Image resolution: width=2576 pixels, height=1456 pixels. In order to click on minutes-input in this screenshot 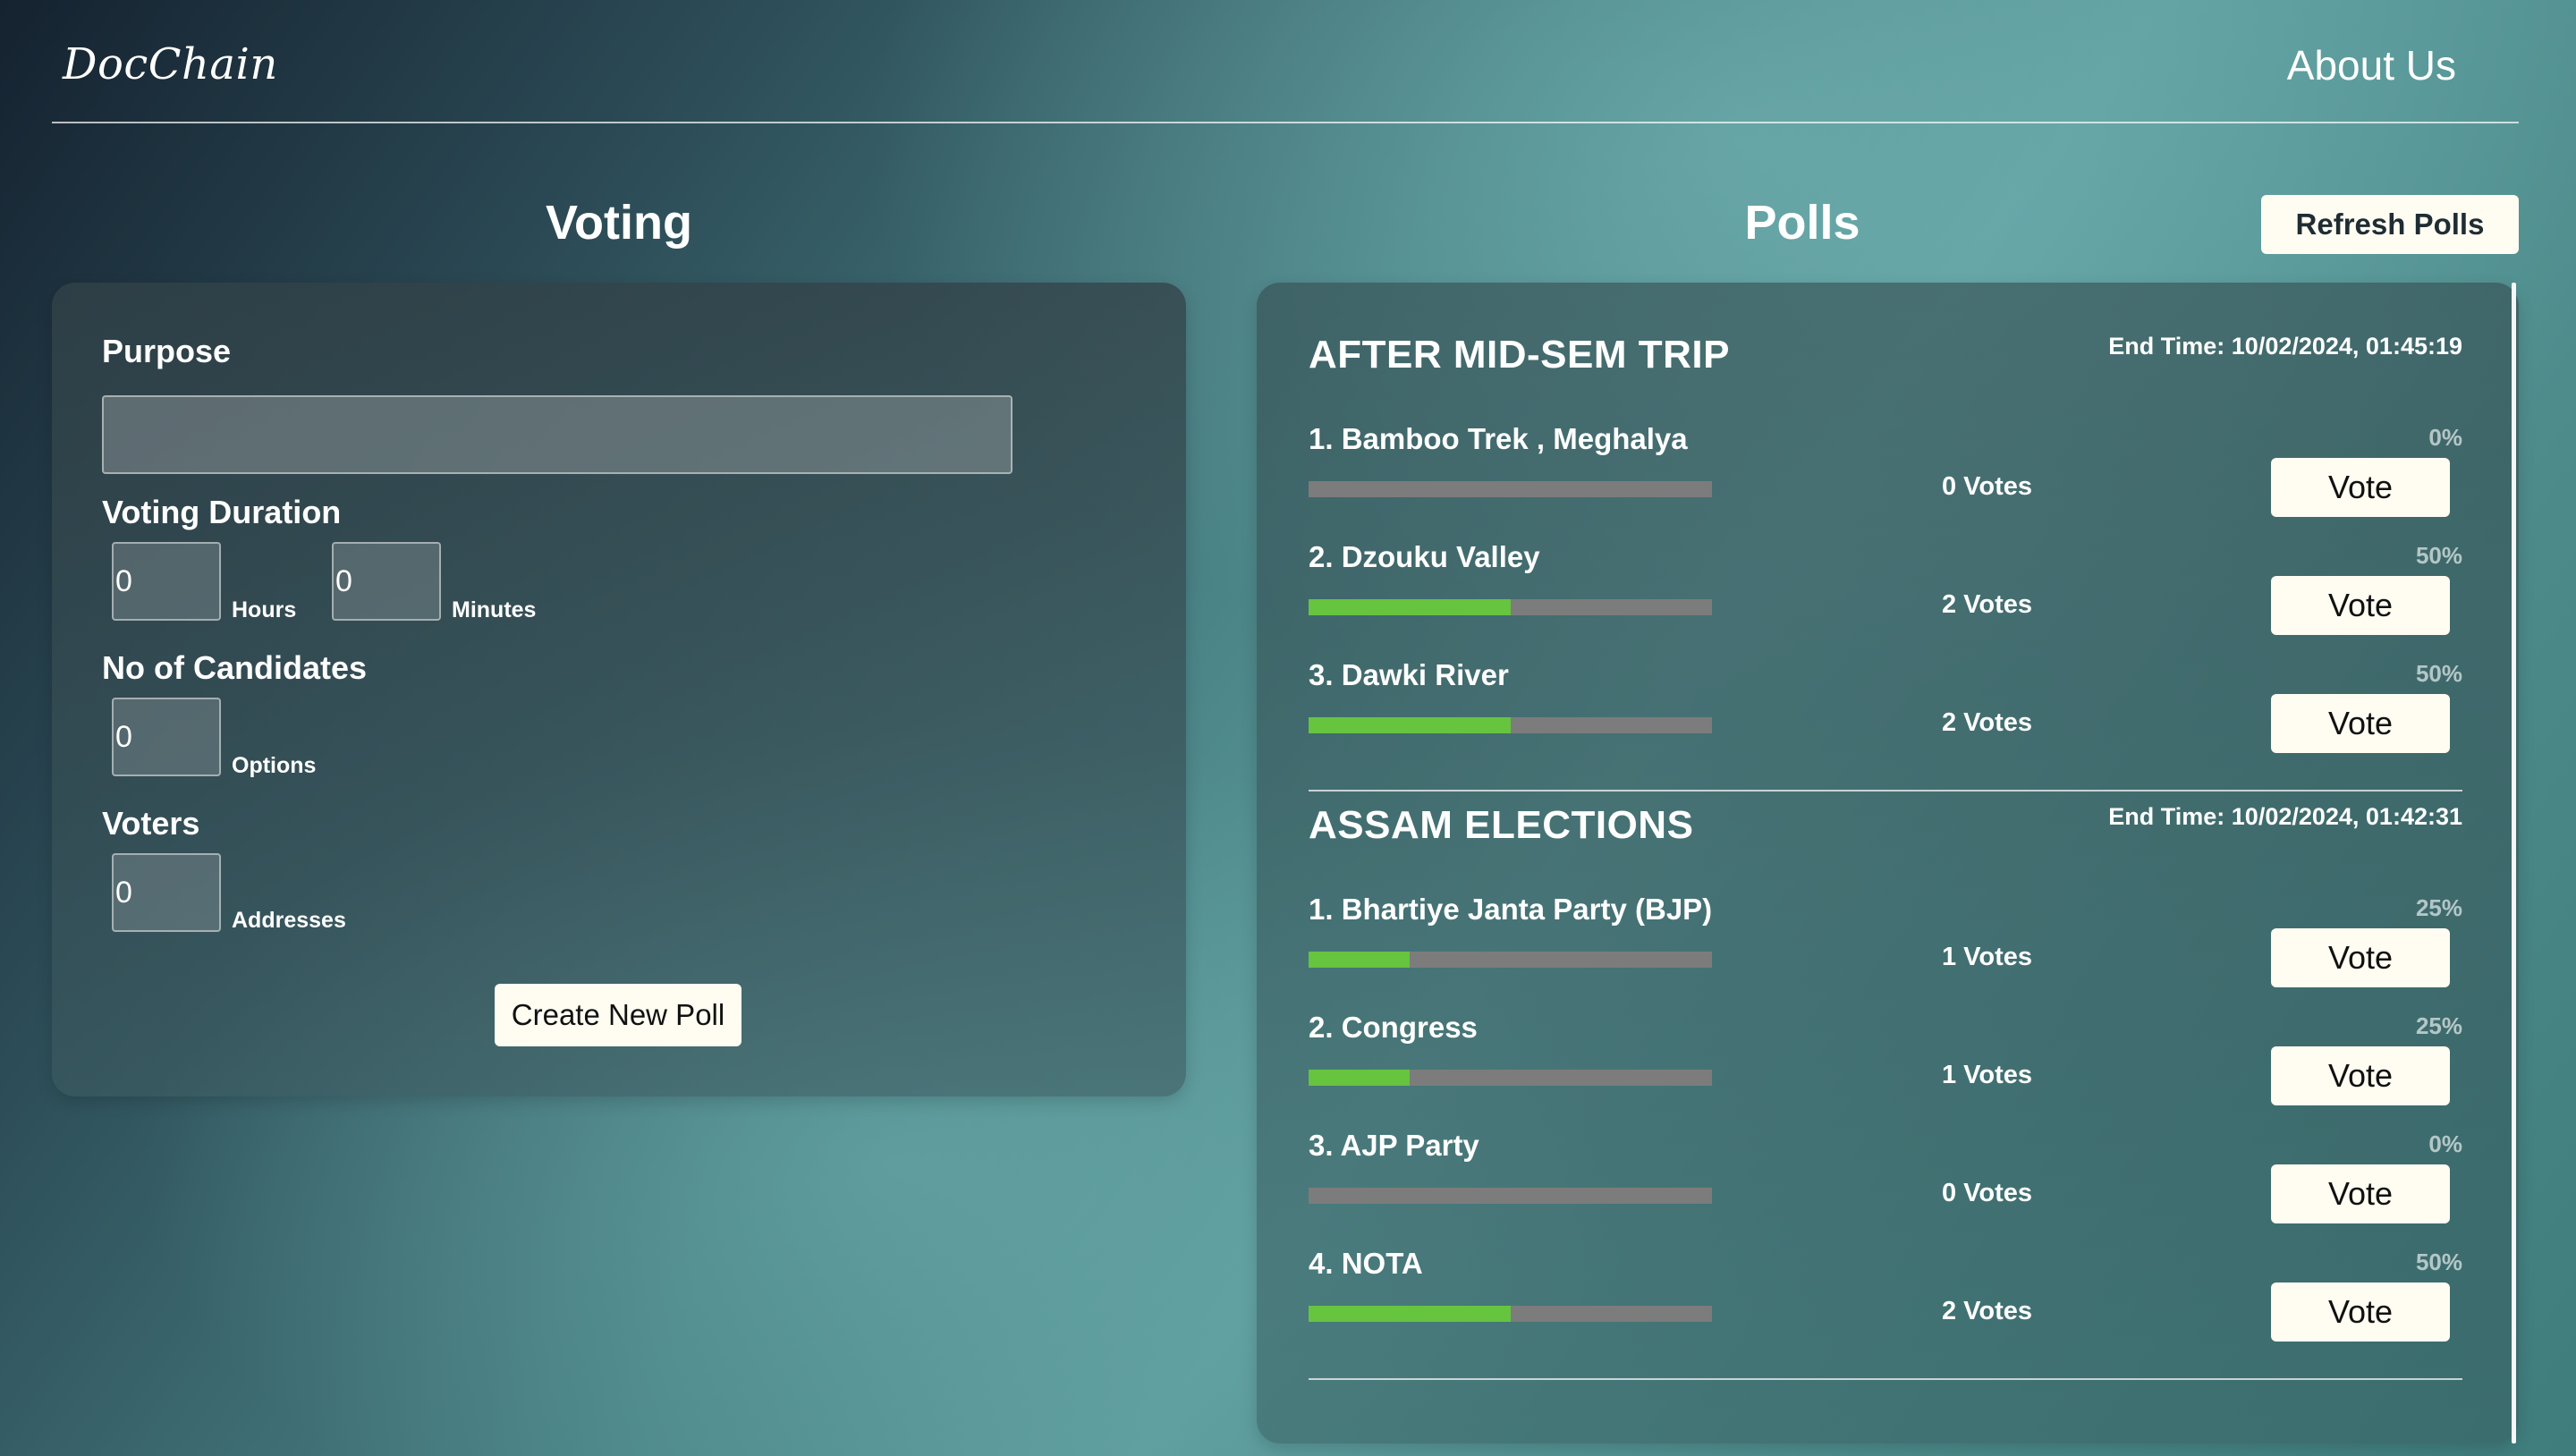, I will do `click(386, 581)`.